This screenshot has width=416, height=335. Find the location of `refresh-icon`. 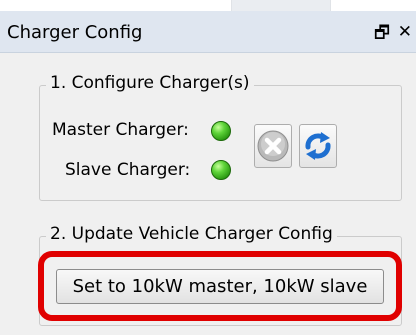

refresh-icon is located at coordinates (318, 146).